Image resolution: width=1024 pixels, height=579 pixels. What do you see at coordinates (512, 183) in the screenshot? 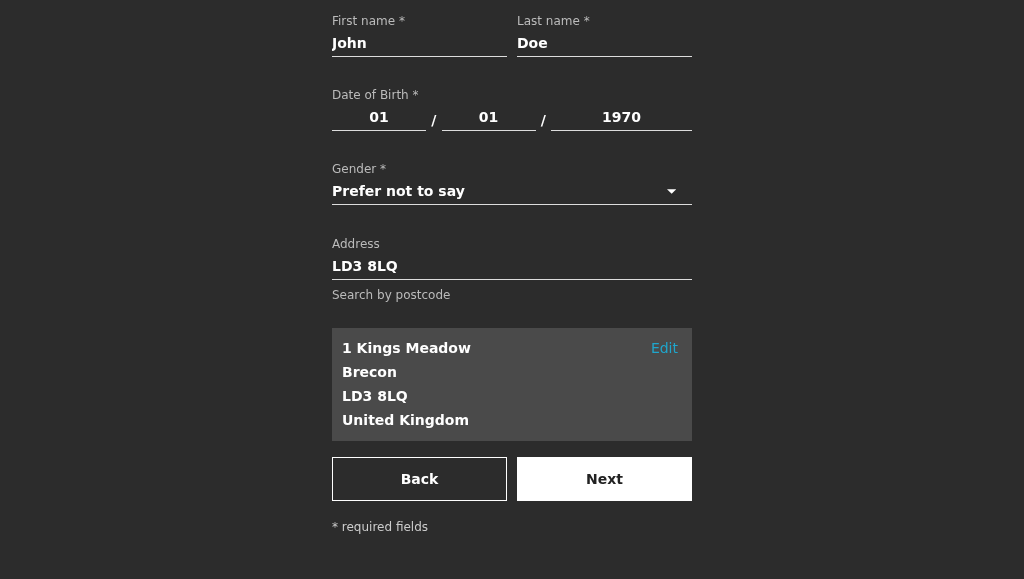
I see `gender-select: Gender * Prefer not to say` at bounding box center [512, 183].